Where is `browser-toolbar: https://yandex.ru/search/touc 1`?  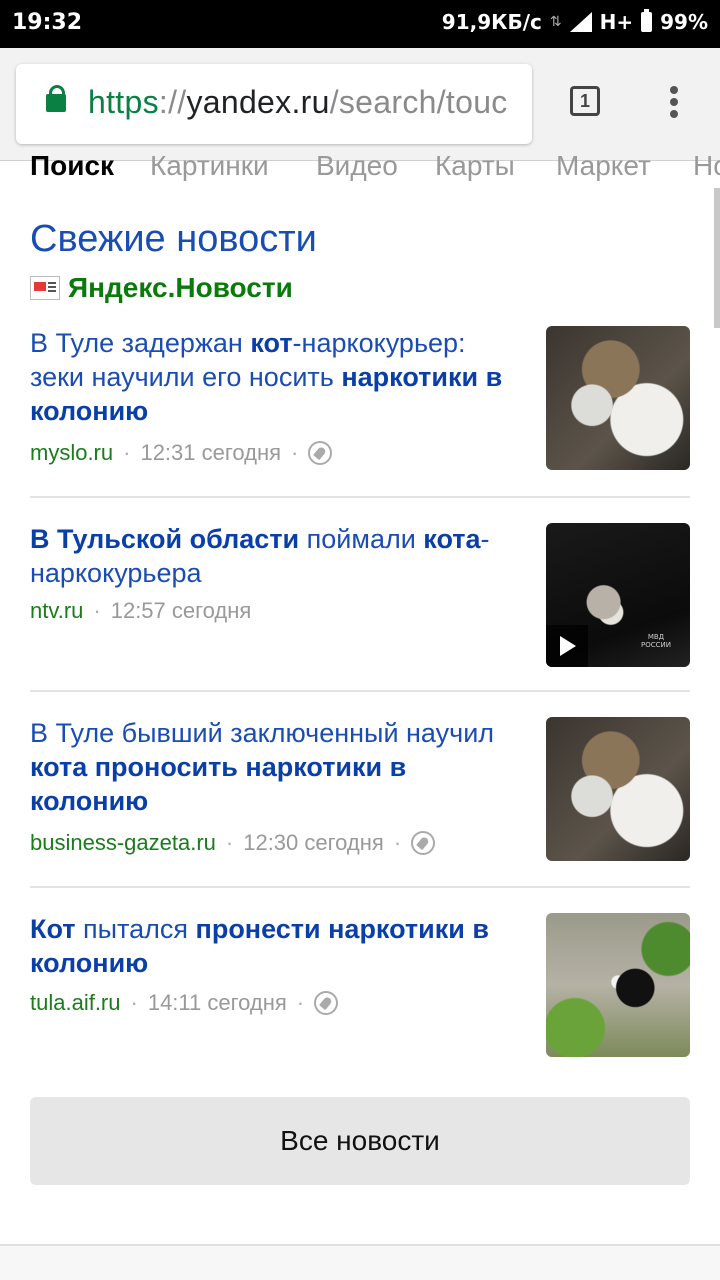 browser-toolbar: https://yandex.ru/search/touc 1 is located at coordinates (360, 104).